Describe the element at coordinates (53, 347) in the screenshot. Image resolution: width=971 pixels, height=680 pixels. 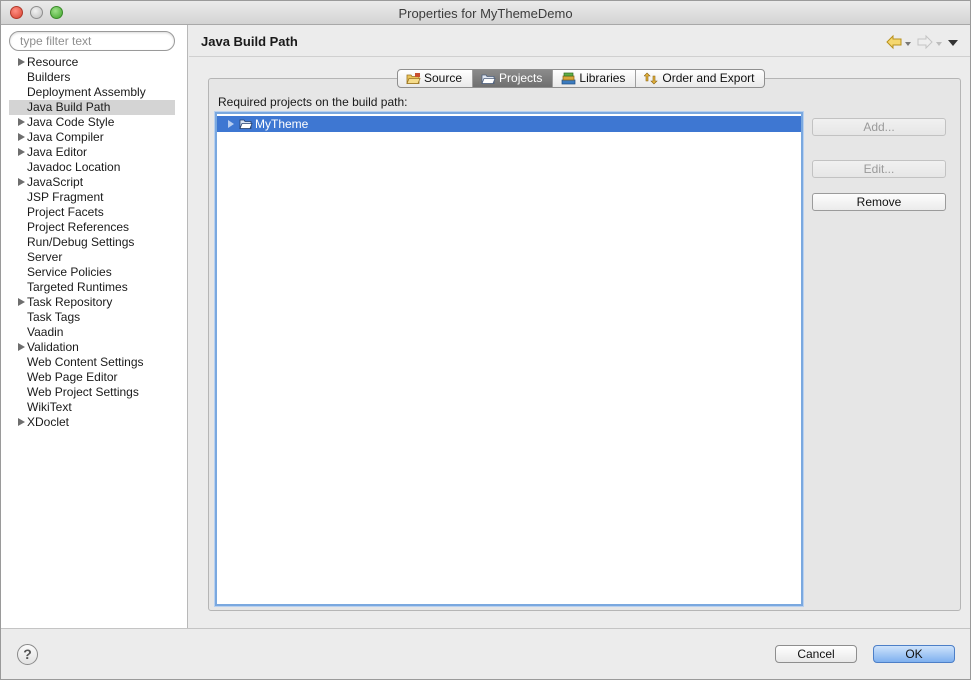
I see `tree-item-label: Validation` at that location.